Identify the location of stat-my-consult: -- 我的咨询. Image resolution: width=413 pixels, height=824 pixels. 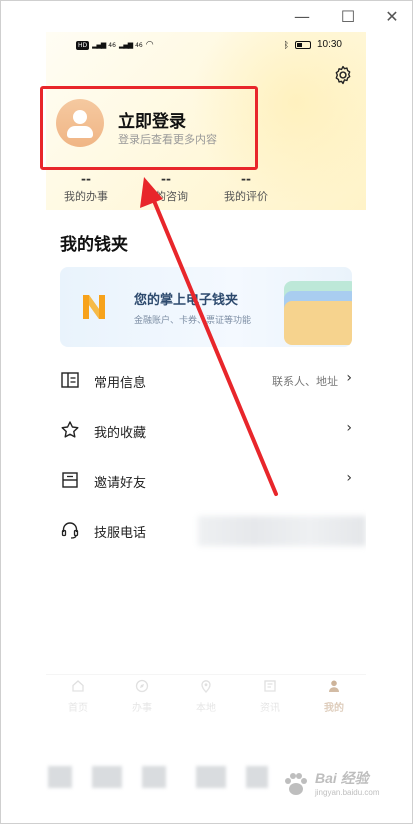
(166, 190).